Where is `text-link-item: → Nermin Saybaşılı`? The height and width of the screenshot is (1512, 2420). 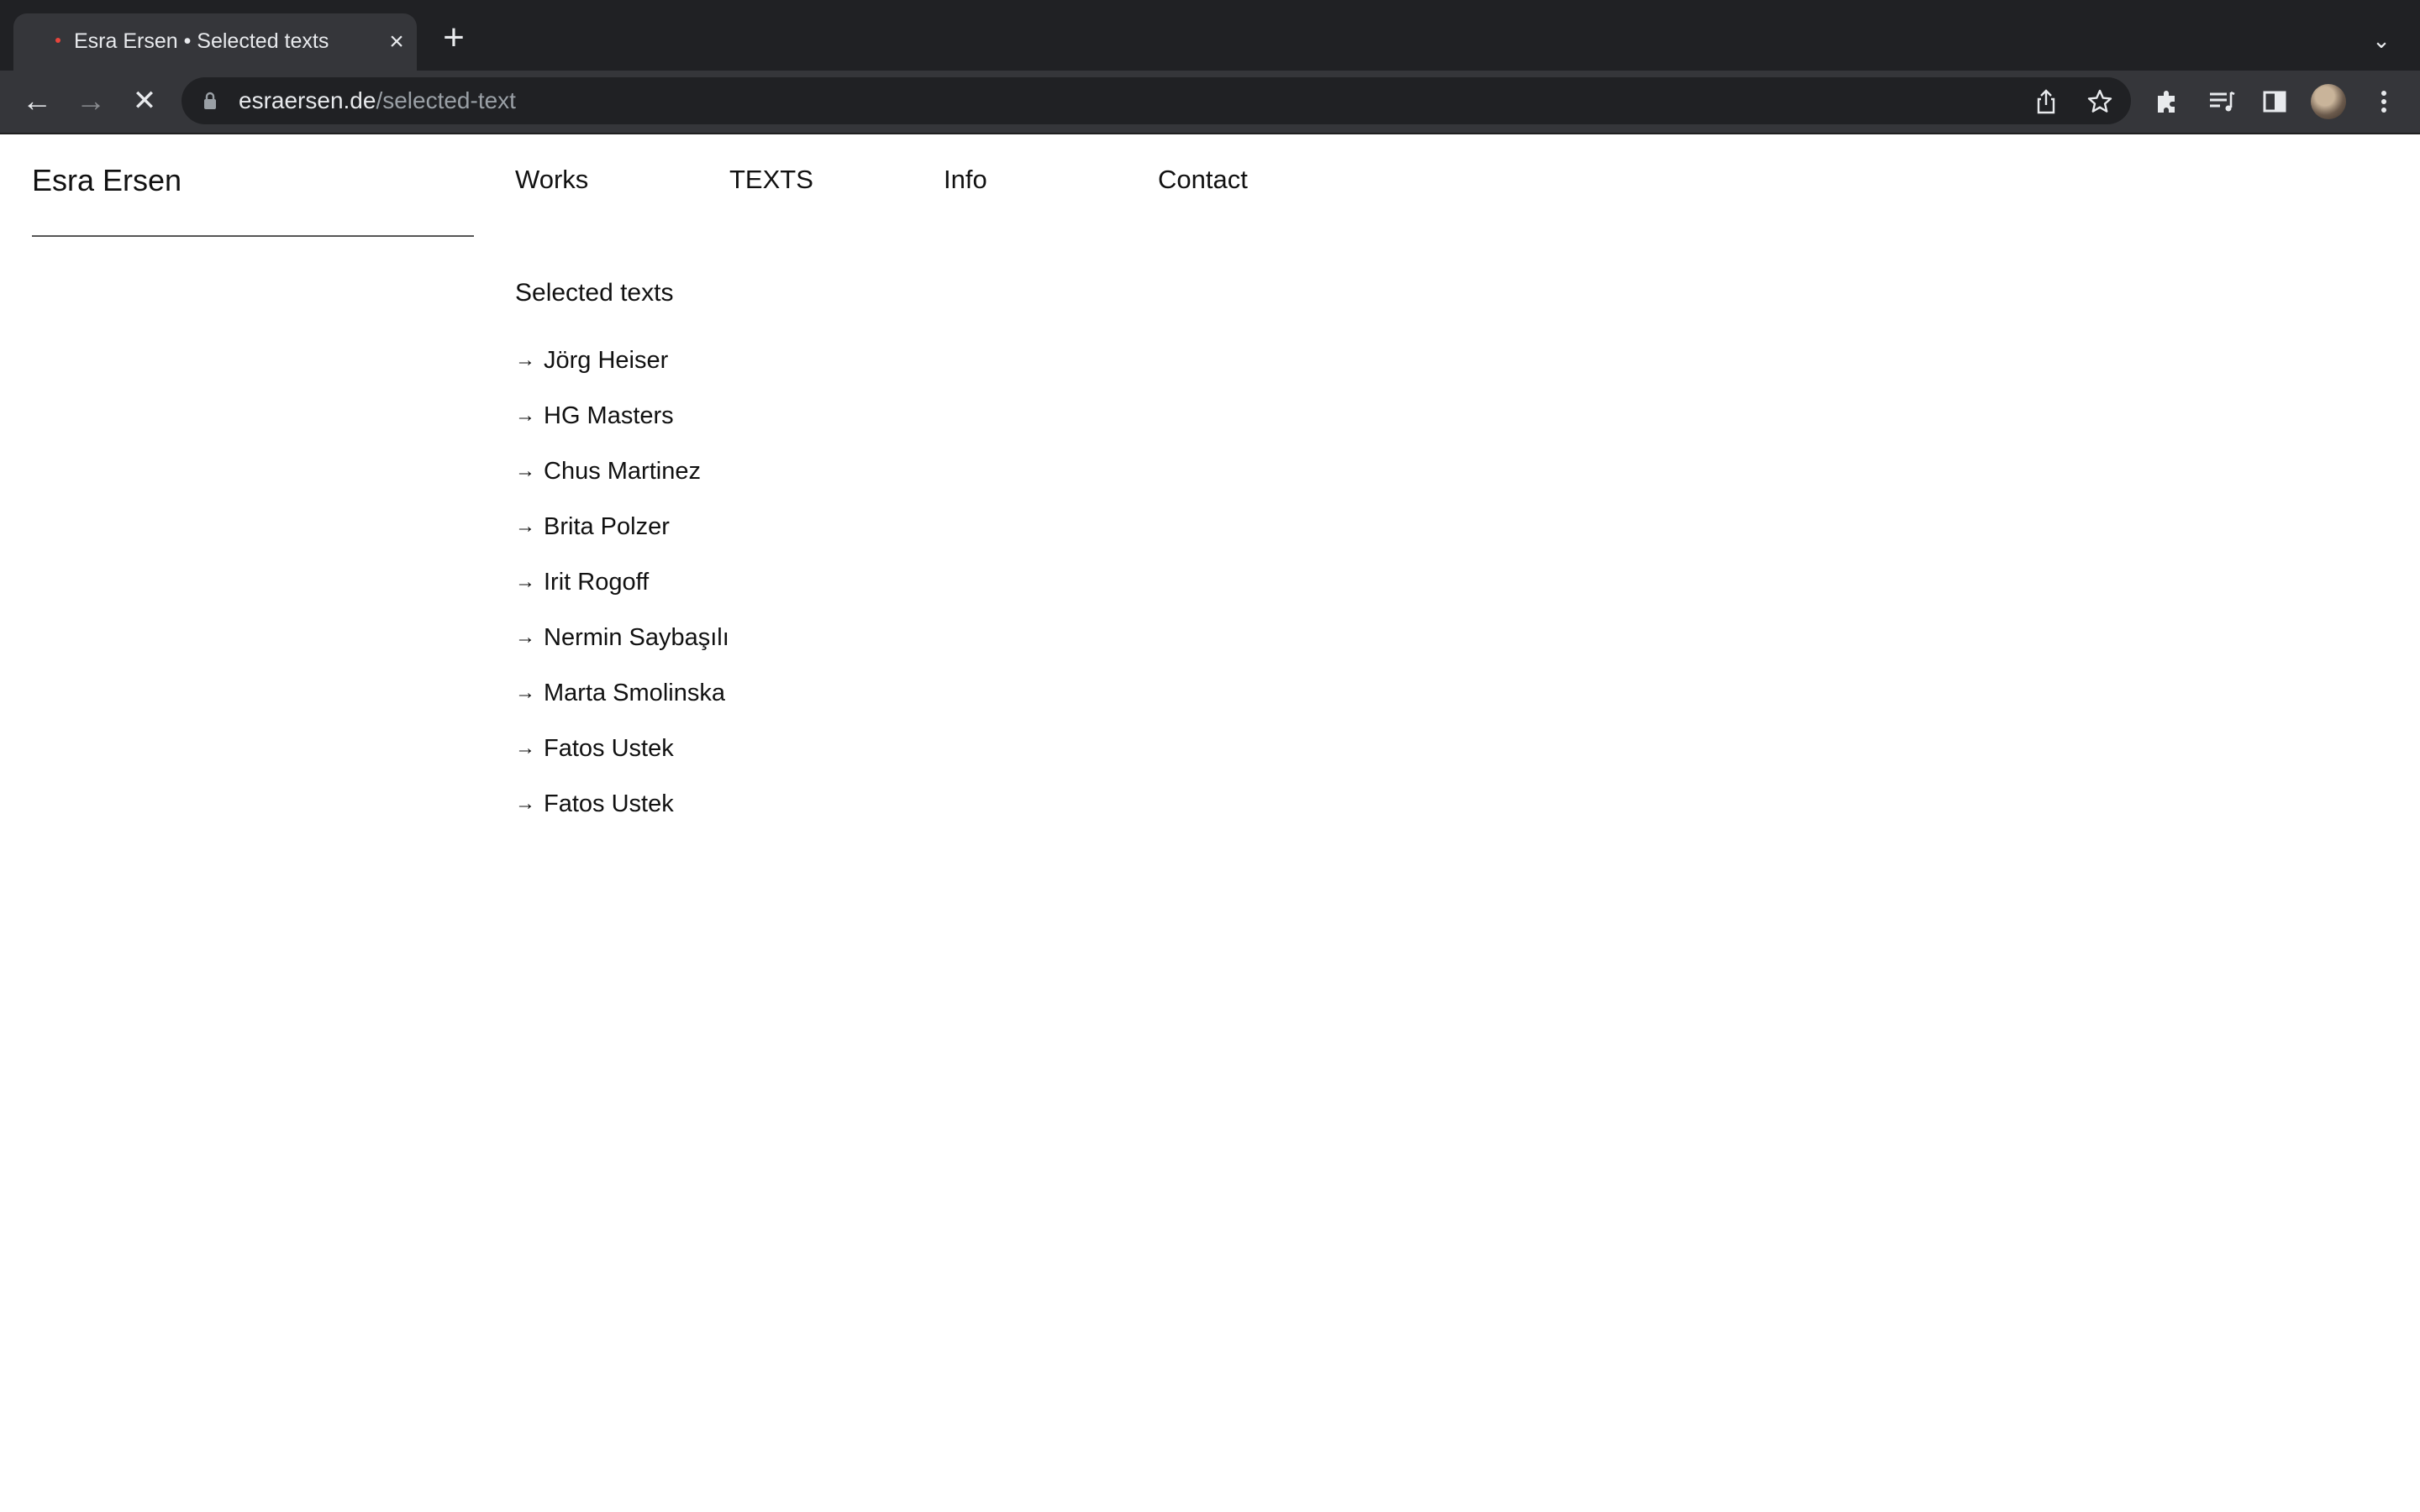
text-link-item: → Nermin Saybaşılı is located at coordinates (622, 637).